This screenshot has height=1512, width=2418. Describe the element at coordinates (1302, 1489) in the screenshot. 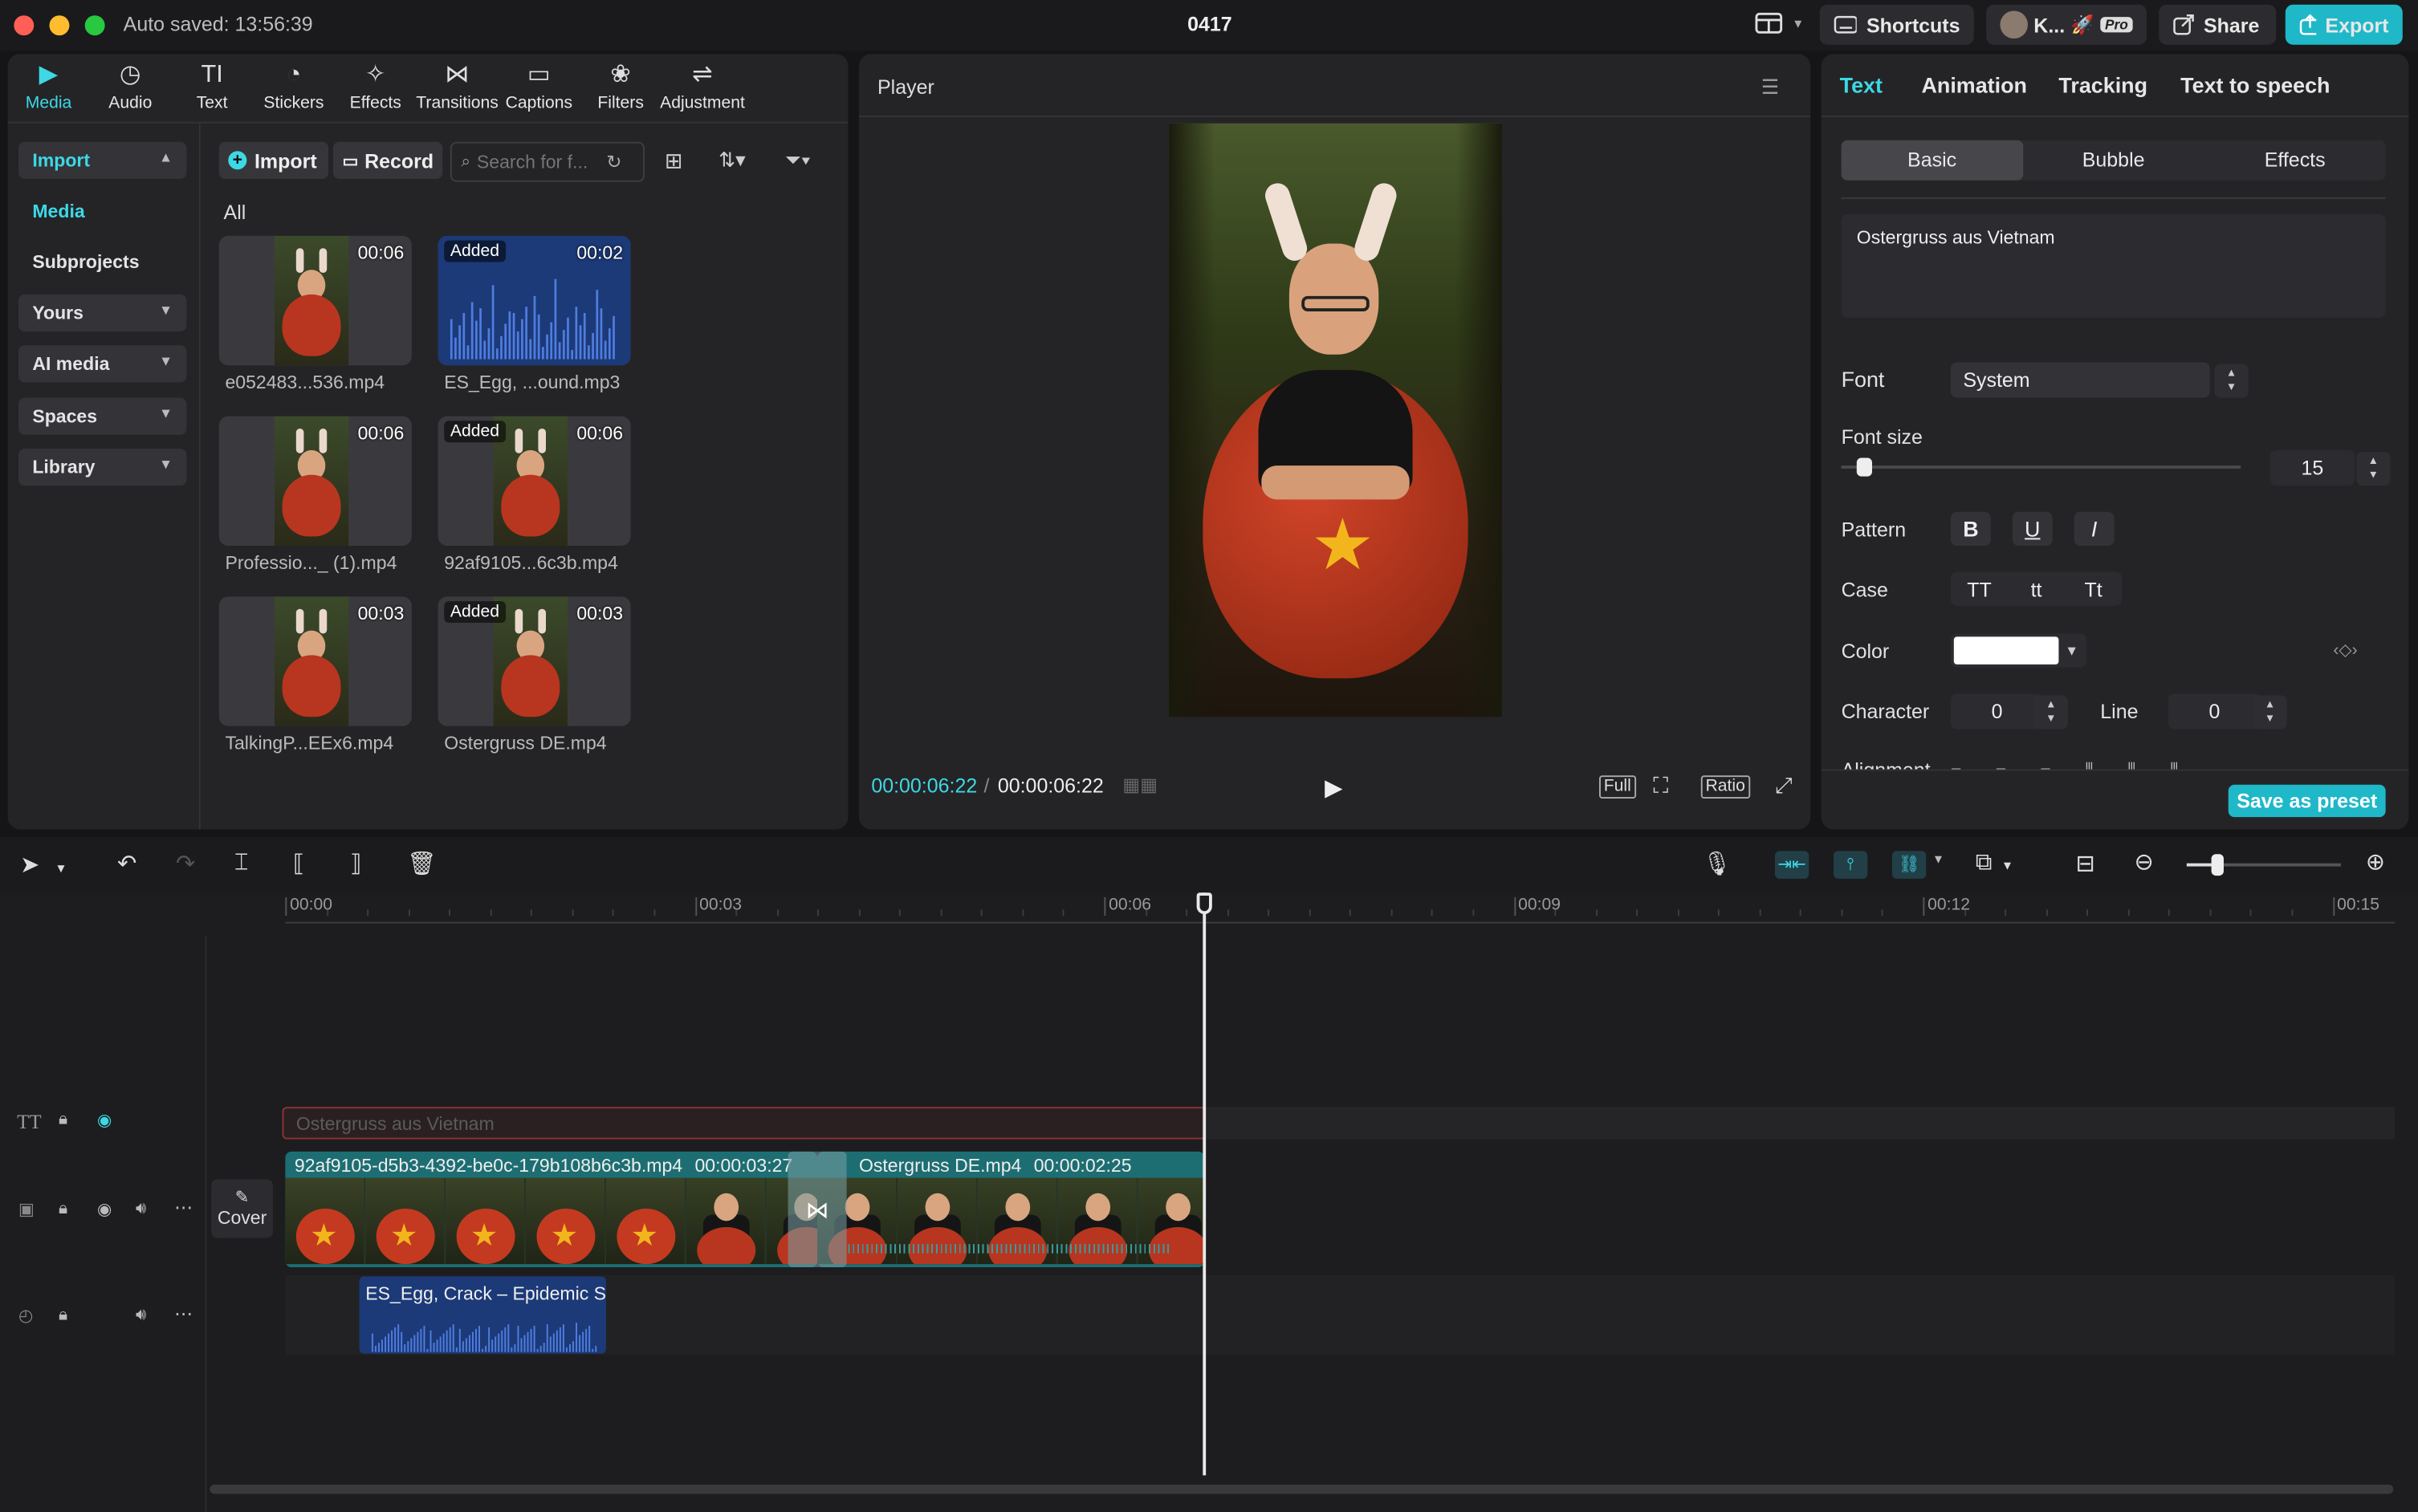

I see `timeline-scrollbar` at that location.